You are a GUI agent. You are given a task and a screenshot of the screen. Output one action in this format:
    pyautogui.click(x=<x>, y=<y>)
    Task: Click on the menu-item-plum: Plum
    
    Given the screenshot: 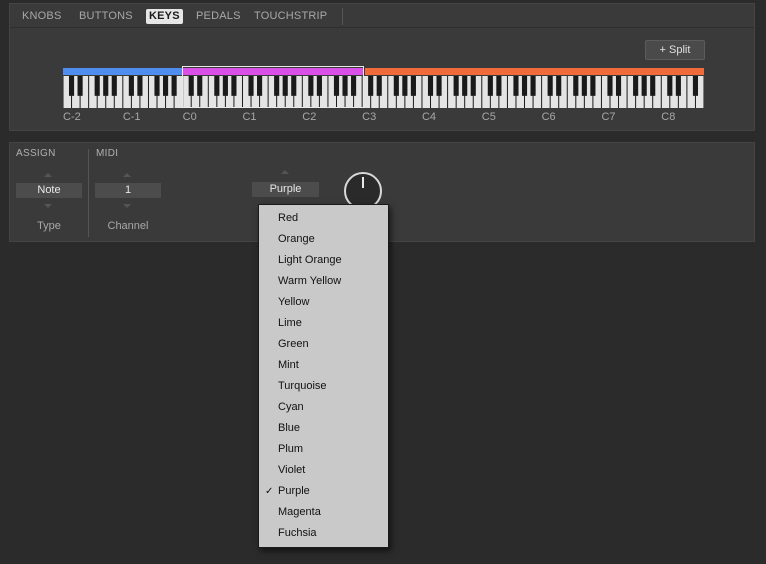 What is the action you would take?
    pyautogui.click(x=323, y=449)
    